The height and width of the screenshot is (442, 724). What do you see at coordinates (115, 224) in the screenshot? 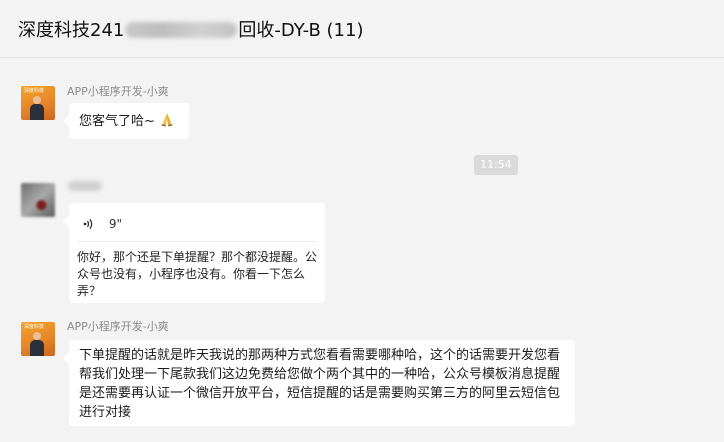
I see `voice-duration: 9"` at bounding box center [115, 224].